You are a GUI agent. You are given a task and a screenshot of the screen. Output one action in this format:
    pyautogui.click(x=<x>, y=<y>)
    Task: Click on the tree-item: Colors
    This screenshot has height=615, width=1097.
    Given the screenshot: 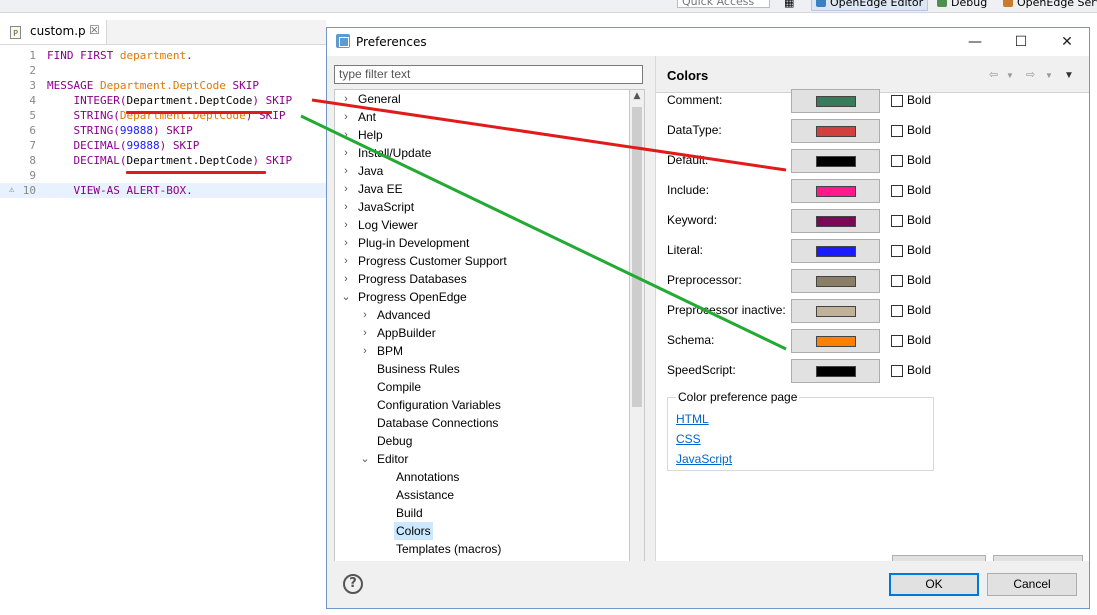 What is the action you would take?
    pyautogui.click(x=482, y=531)
    